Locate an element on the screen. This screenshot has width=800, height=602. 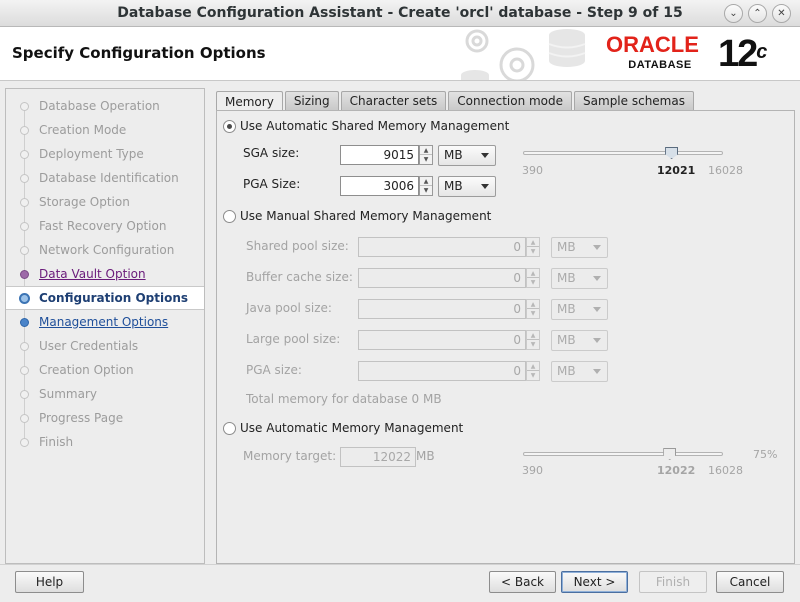
pga-size-input: 3006 is located at coordinates (379, 186).